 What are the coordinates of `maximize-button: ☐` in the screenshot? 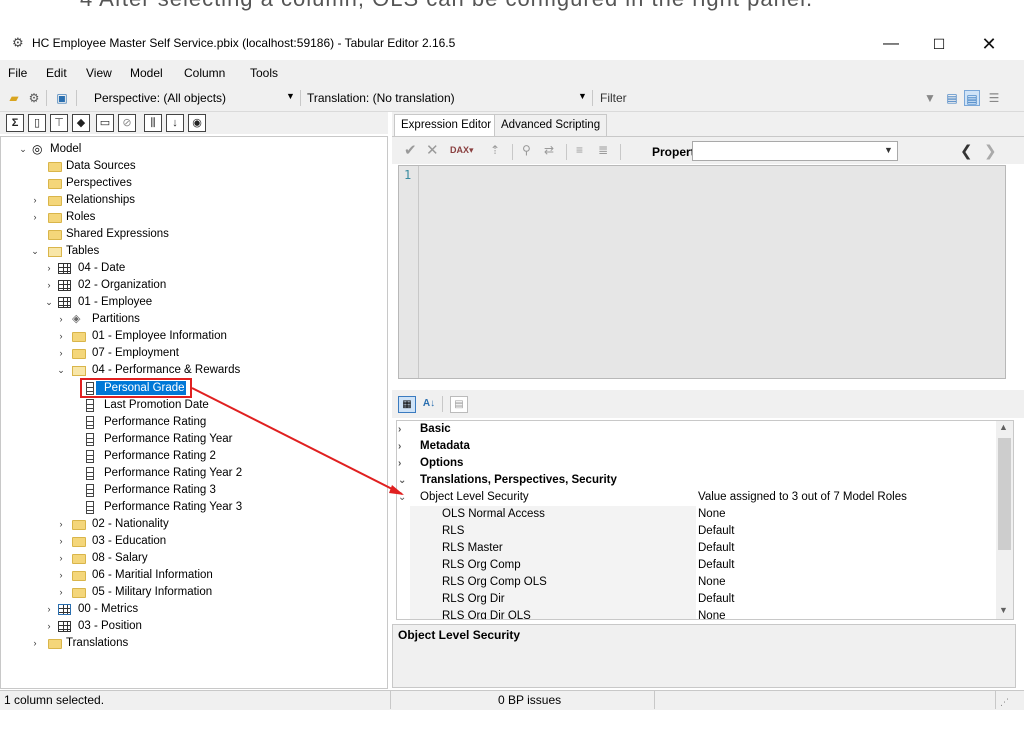 It's located at (939, 44).